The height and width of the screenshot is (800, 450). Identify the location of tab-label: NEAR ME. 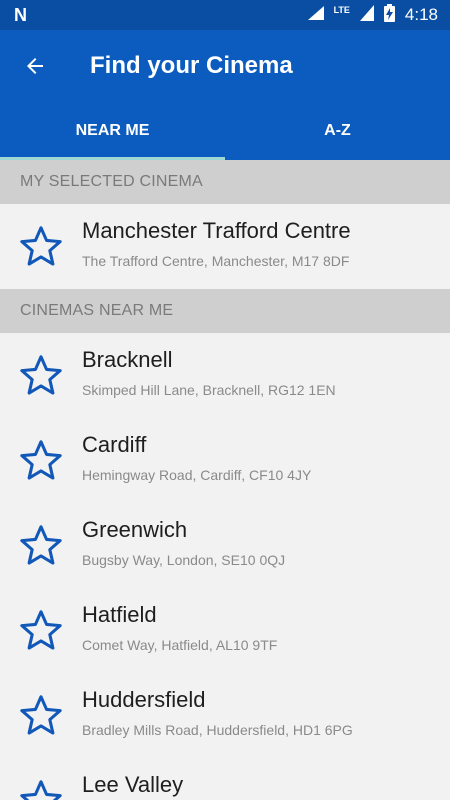
(112, 130).